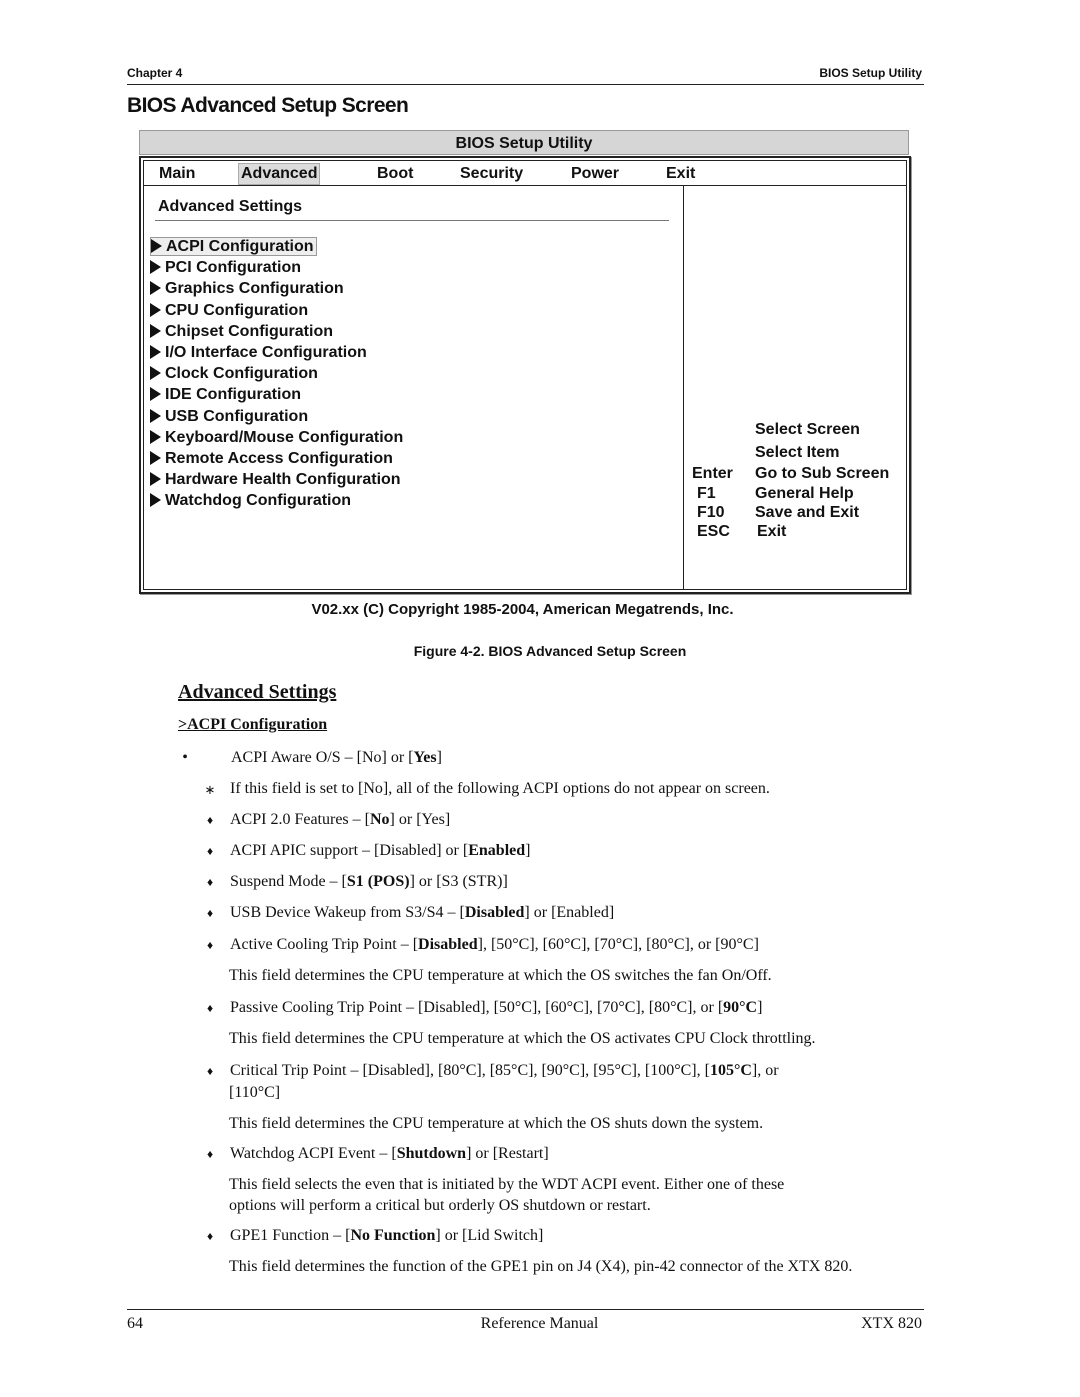 The width and height of the screenshot is (1080, 1397). I want to click on bios-title-bar: BIOS Setup Utility, so click(524, 142).